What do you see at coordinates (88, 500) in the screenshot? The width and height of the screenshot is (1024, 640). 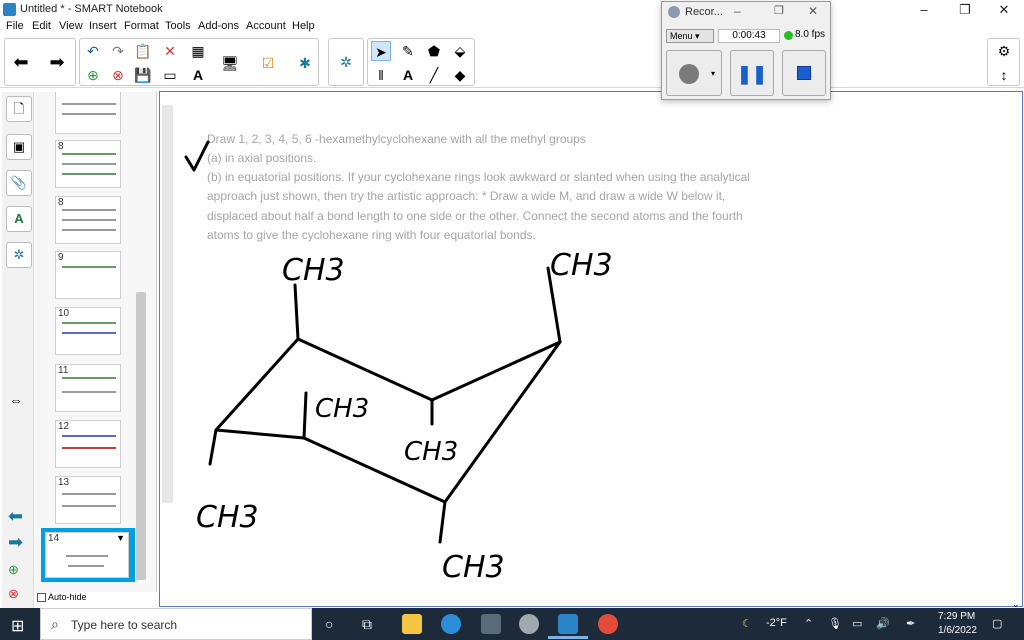 I see `page-thumbnail: 13` at bounding box center [88, 500].